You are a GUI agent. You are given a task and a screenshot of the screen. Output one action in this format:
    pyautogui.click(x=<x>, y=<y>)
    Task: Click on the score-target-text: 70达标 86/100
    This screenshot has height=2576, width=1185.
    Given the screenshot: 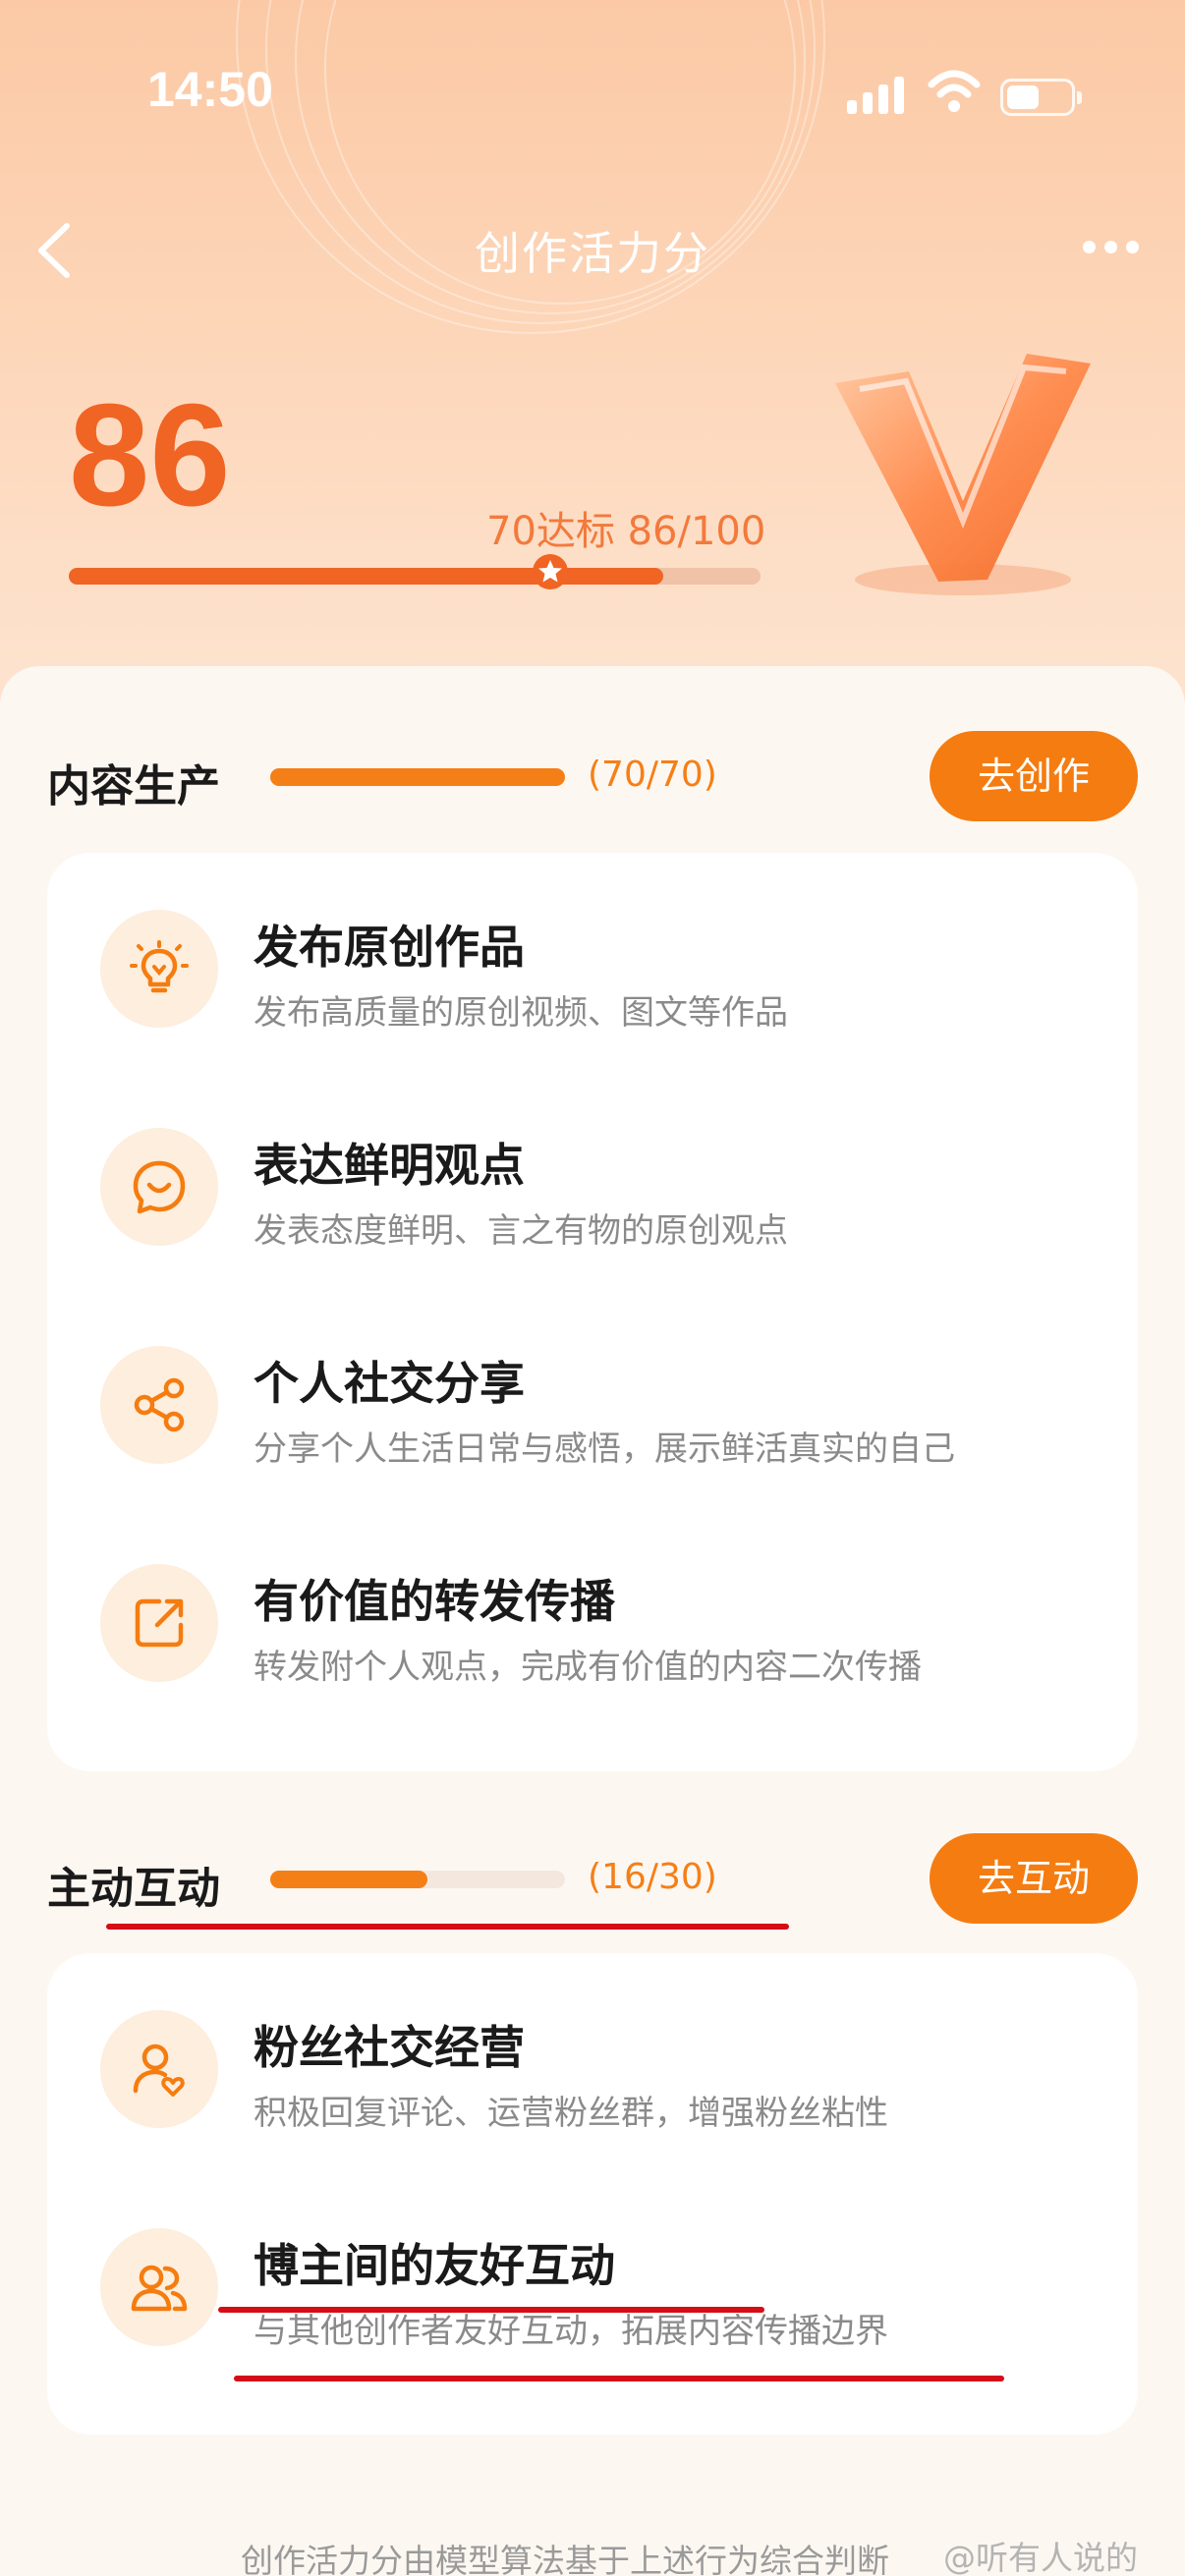 What is the action you would take?
    pyautogui.click(x=626, y=531)
    